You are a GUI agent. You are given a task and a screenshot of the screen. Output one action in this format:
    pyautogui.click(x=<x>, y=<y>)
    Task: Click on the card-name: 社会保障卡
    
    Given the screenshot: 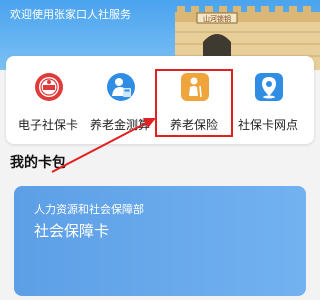 What is the action you would take?
    pyautogui.click(x=72, y=231)
    